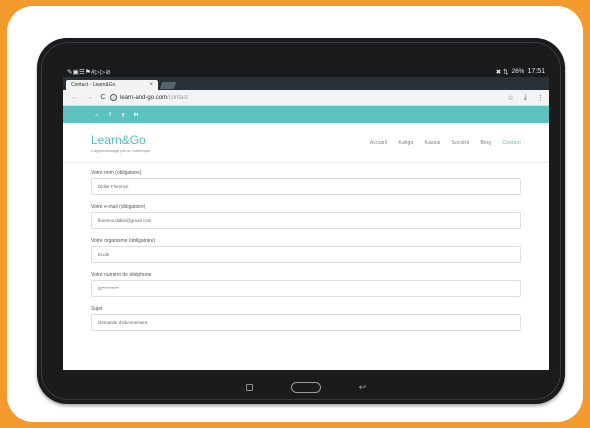 The width and height of the screenshot is (590, 428). What do you see at coordinates (536, 71) in the screenshot?
I see `clock-time: 17:51` at bounding box center [536, 71].